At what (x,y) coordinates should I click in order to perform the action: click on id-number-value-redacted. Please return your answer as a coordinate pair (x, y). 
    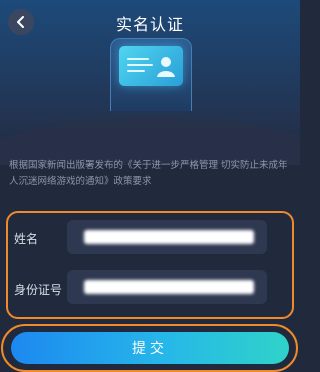
    Looking at the image, I should click on (169, 287).